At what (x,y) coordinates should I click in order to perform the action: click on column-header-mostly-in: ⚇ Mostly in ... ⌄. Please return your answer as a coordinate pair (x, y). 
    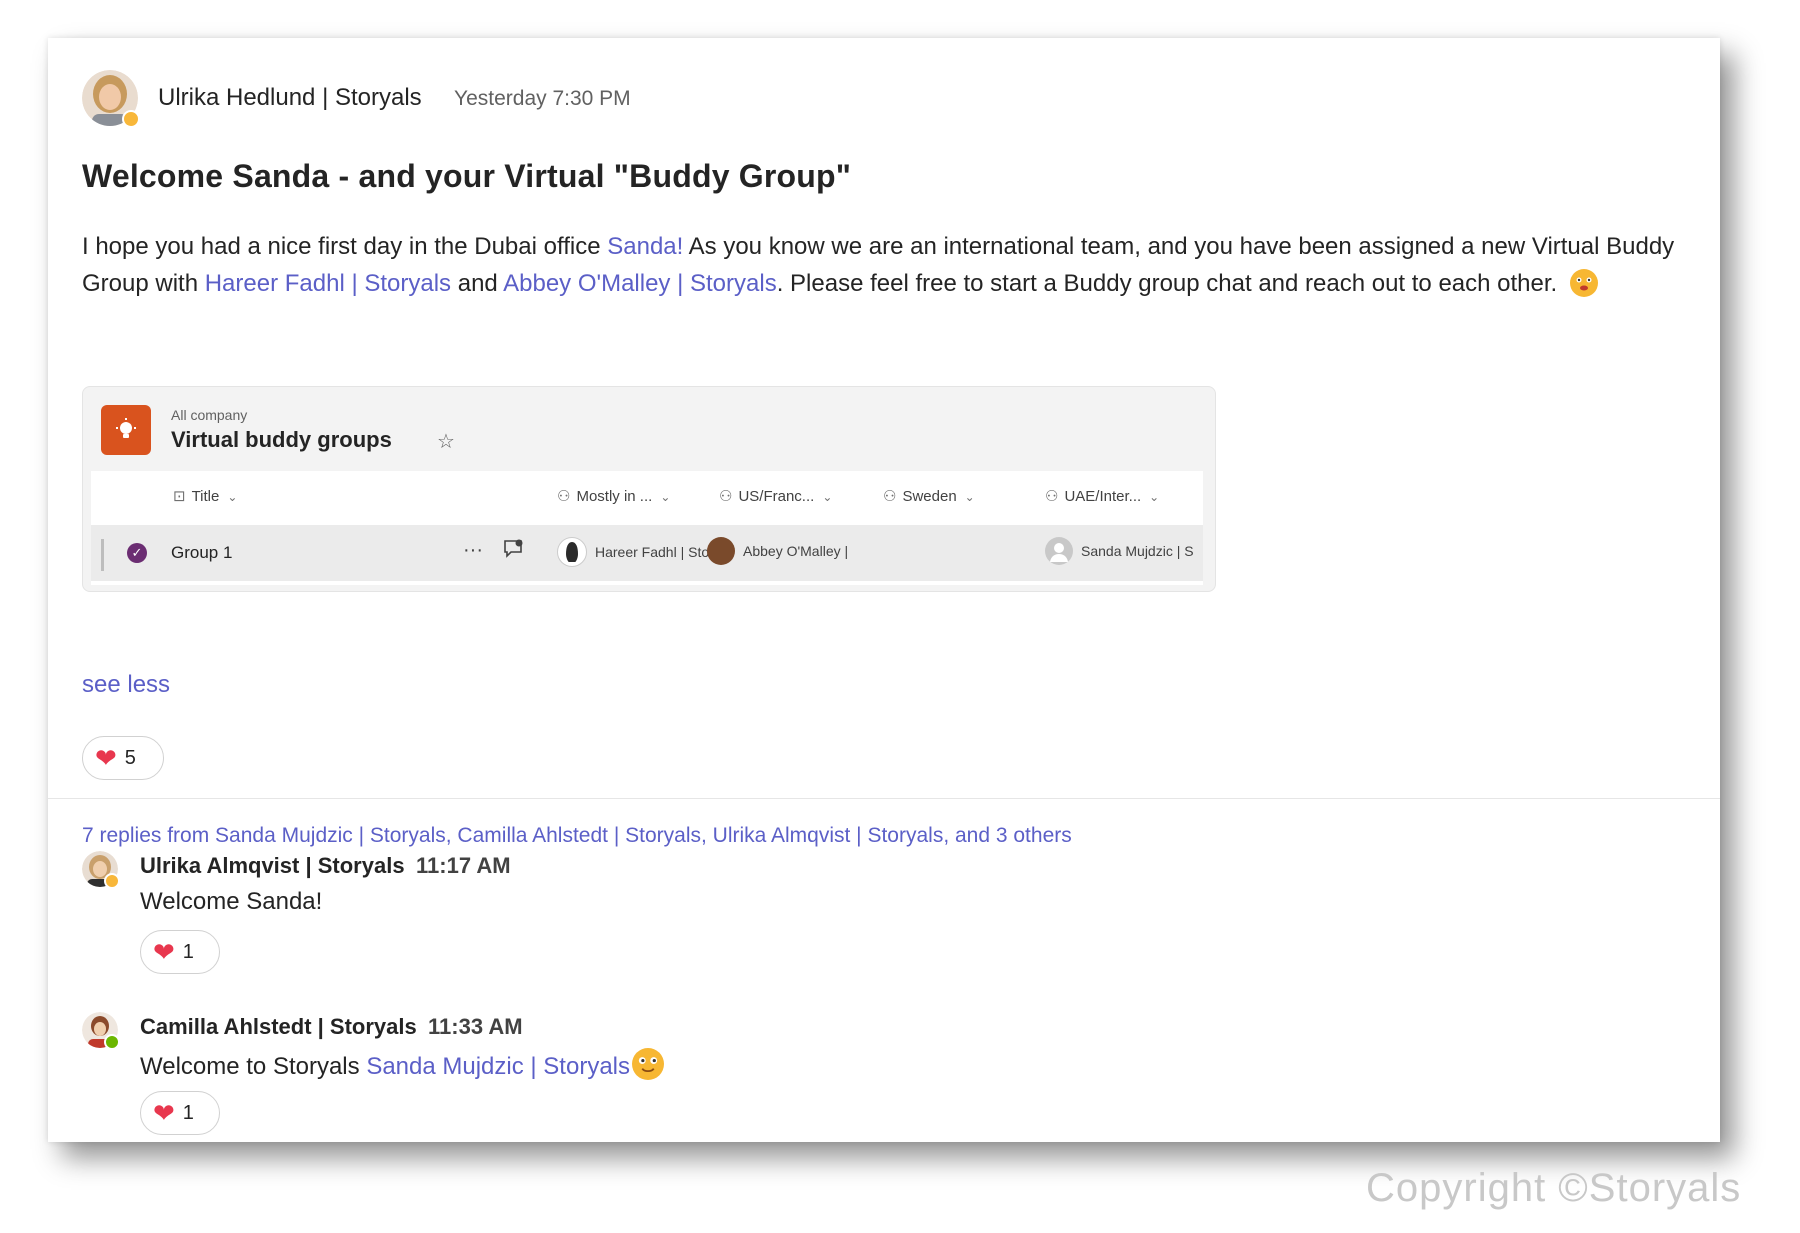
    Looking at the image, I should click on (613, 496).